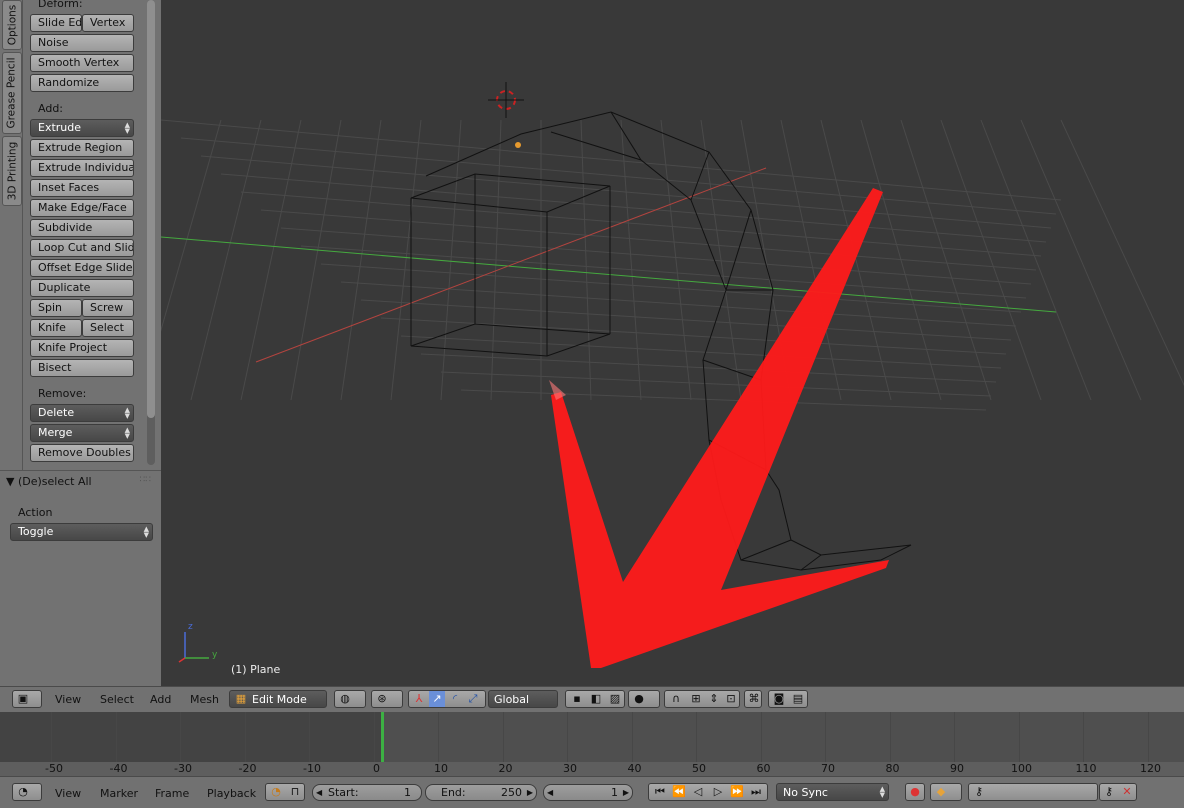 The height and width of the screenshot is (808, 1184). I want to click on ruler-tick-label: 50, so click(699, 768).